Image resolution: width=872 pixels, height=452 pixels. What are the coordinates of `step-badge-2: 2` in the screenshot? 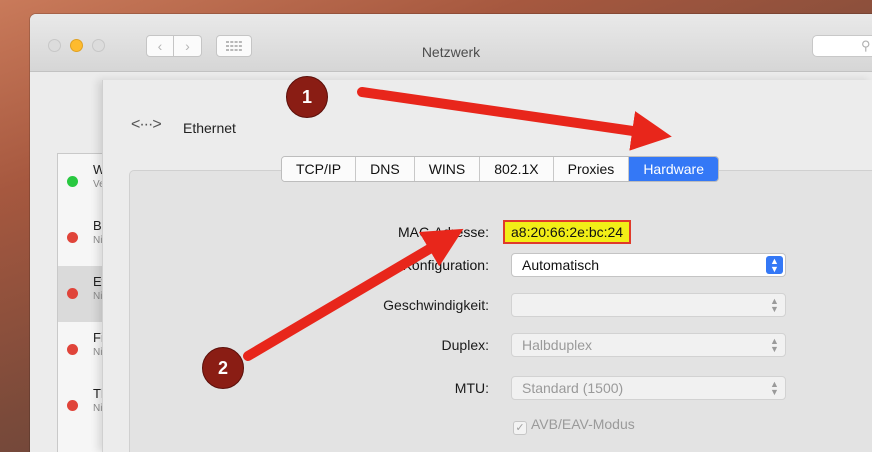 It's located at (223, 368).